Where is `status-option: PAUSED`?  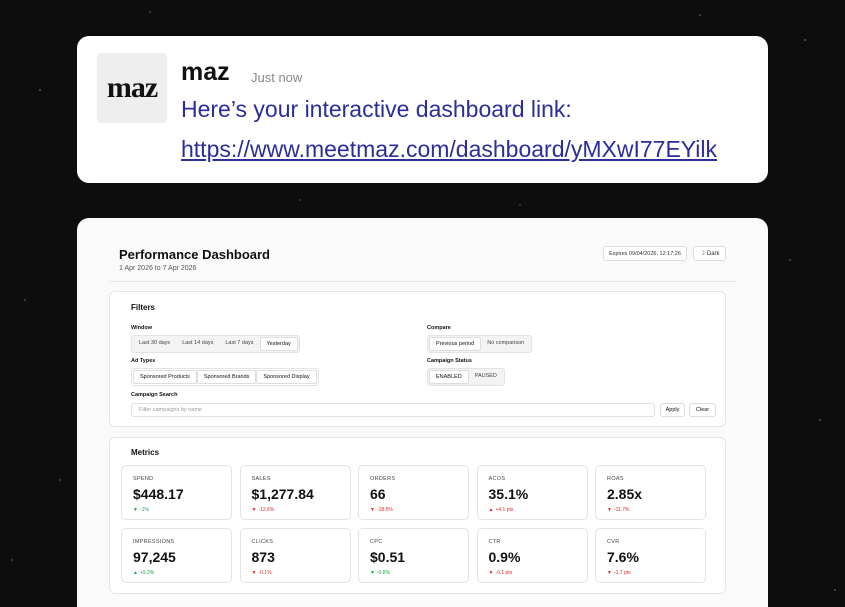
status-option: PAUSED is located at coordinates (486, 377).